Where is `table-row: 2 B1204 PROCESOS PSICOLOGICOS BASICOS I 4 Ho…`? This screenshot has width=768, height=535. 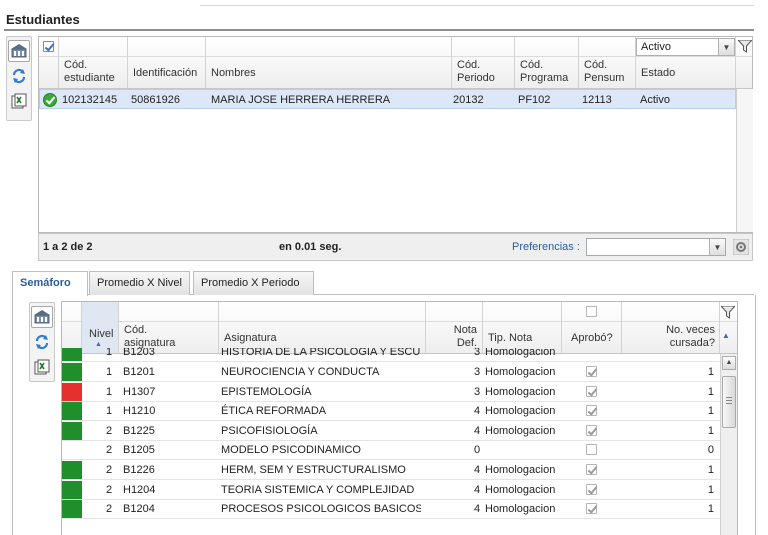
table-row: 2 B1204 PROCESOS PSICOLOGICOS BASICOS I 4 Ho… is located at coordinates (391, 509).